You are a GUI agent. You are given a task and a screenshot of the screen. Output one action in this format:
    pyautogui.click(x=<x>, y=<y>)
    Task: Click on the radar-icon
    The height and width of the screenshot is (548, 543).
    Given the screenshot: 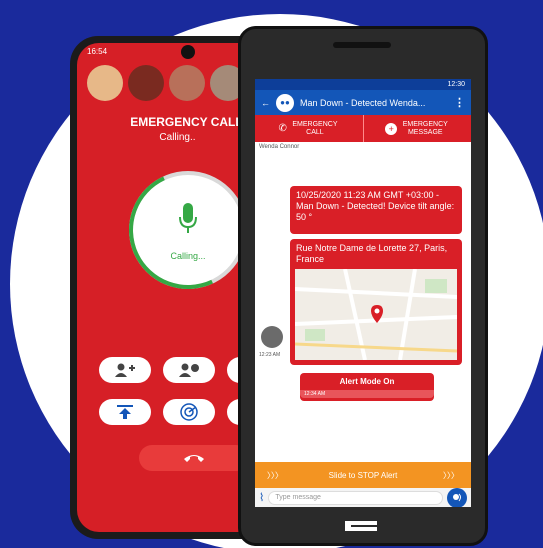 What is the action you would take?
    pyautogui.click(x=189, y=412)
    